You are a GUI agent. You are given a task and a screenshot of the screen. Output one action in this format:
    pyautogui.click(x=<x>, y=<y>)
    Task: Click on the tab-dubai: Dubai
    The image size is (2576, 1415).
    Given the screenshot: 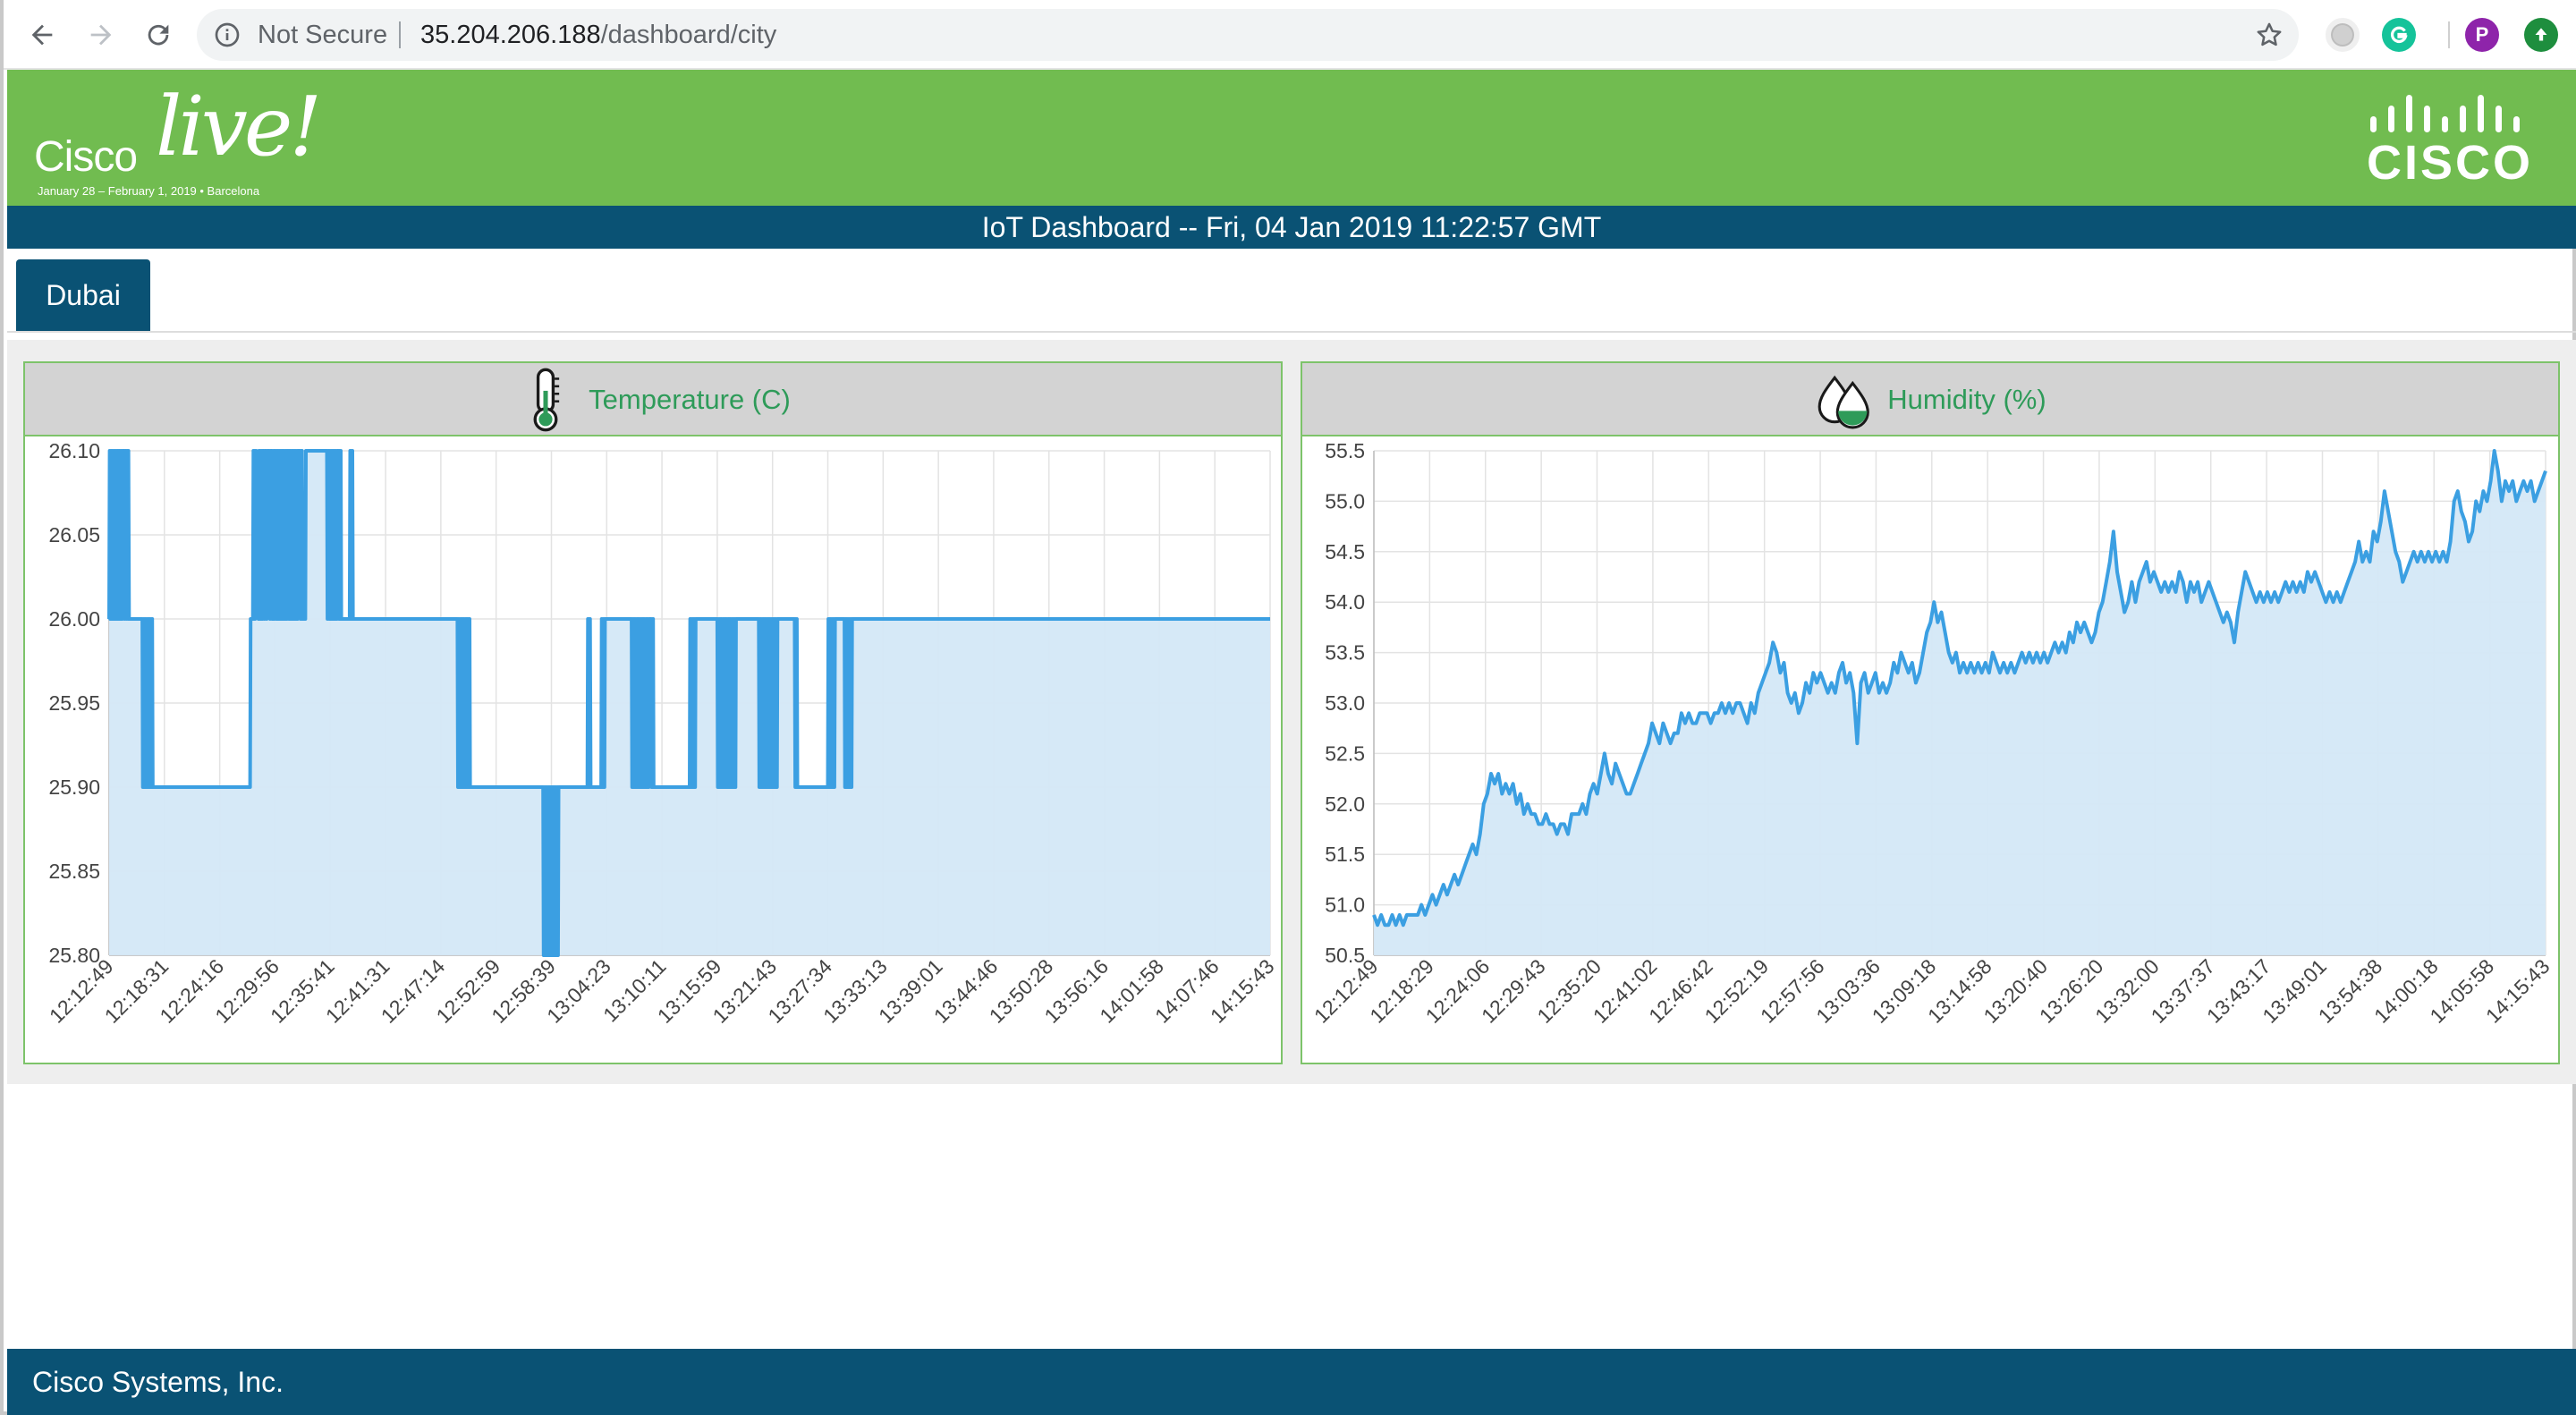 What is the action you would take?
    pyautogui.click(x=83, y=295)
    